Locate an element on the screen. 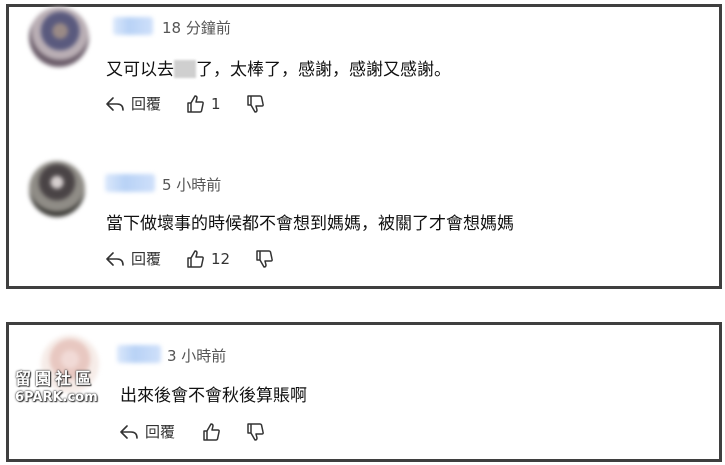 The height and width of the screenshot is (465, 725). censor-mask is located at coordinates (185, 69).